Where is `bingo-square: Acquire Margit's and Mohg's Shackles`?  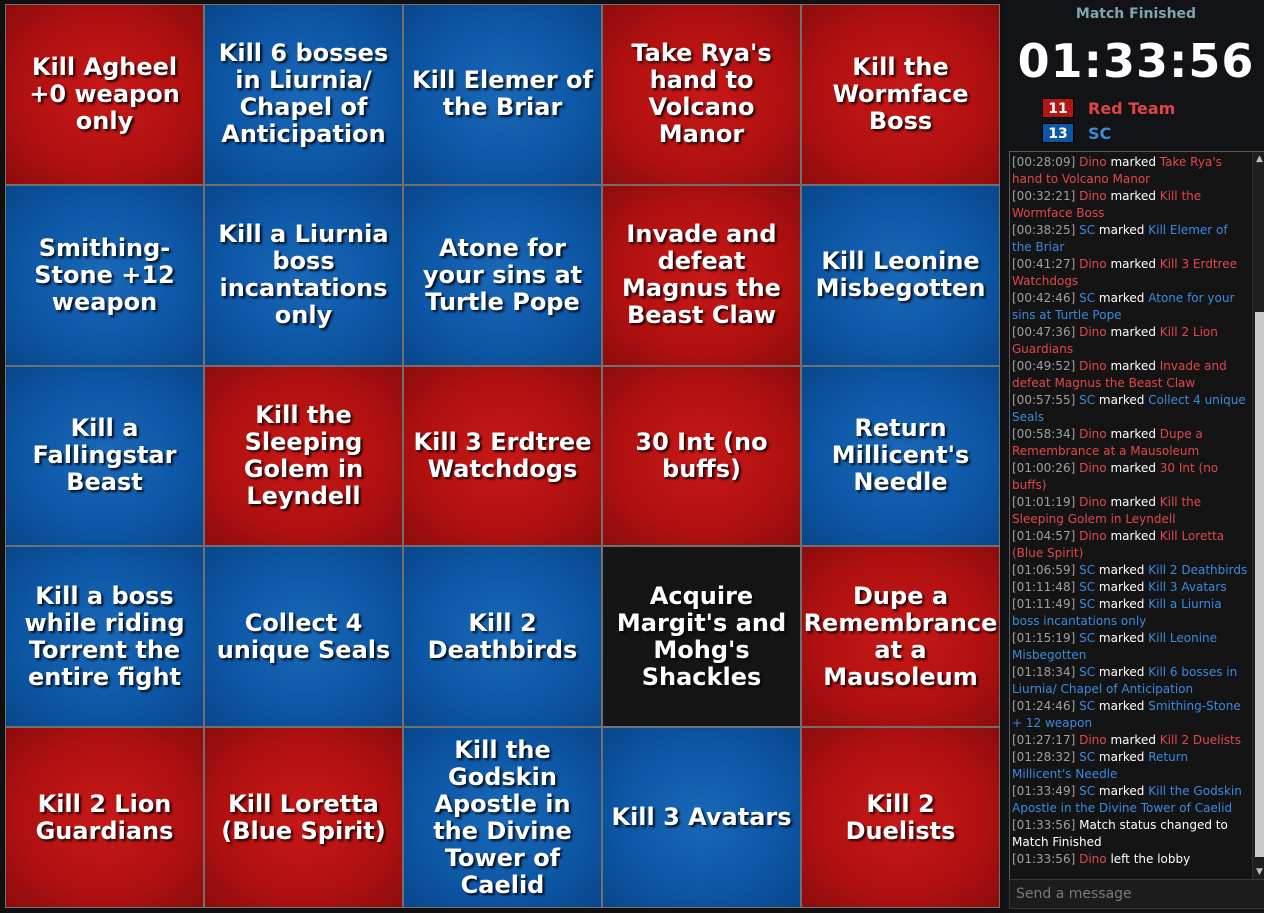
bingo-square: Acquire Margit's and Mohg's Shackles is located at coordinates (701, 637).